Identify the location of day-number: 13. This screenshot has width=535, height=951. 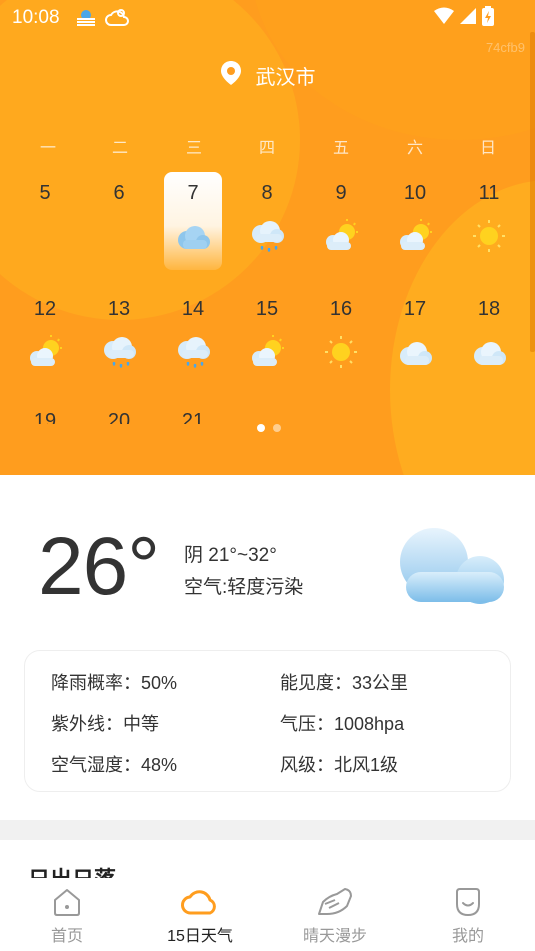
(119, 309).